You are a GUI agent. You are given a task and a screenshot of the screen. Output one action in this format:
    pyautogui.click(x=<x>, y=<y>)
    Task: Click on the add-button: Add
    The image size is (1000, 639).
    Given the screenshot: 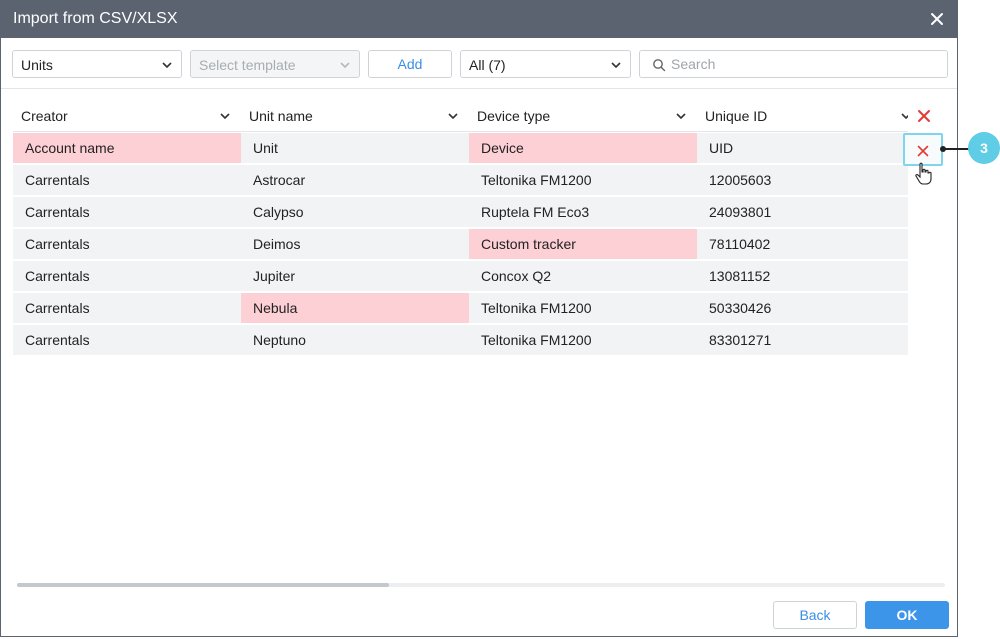 What is the action you would take?
    pyautogui.click(x=410, y=64)
    